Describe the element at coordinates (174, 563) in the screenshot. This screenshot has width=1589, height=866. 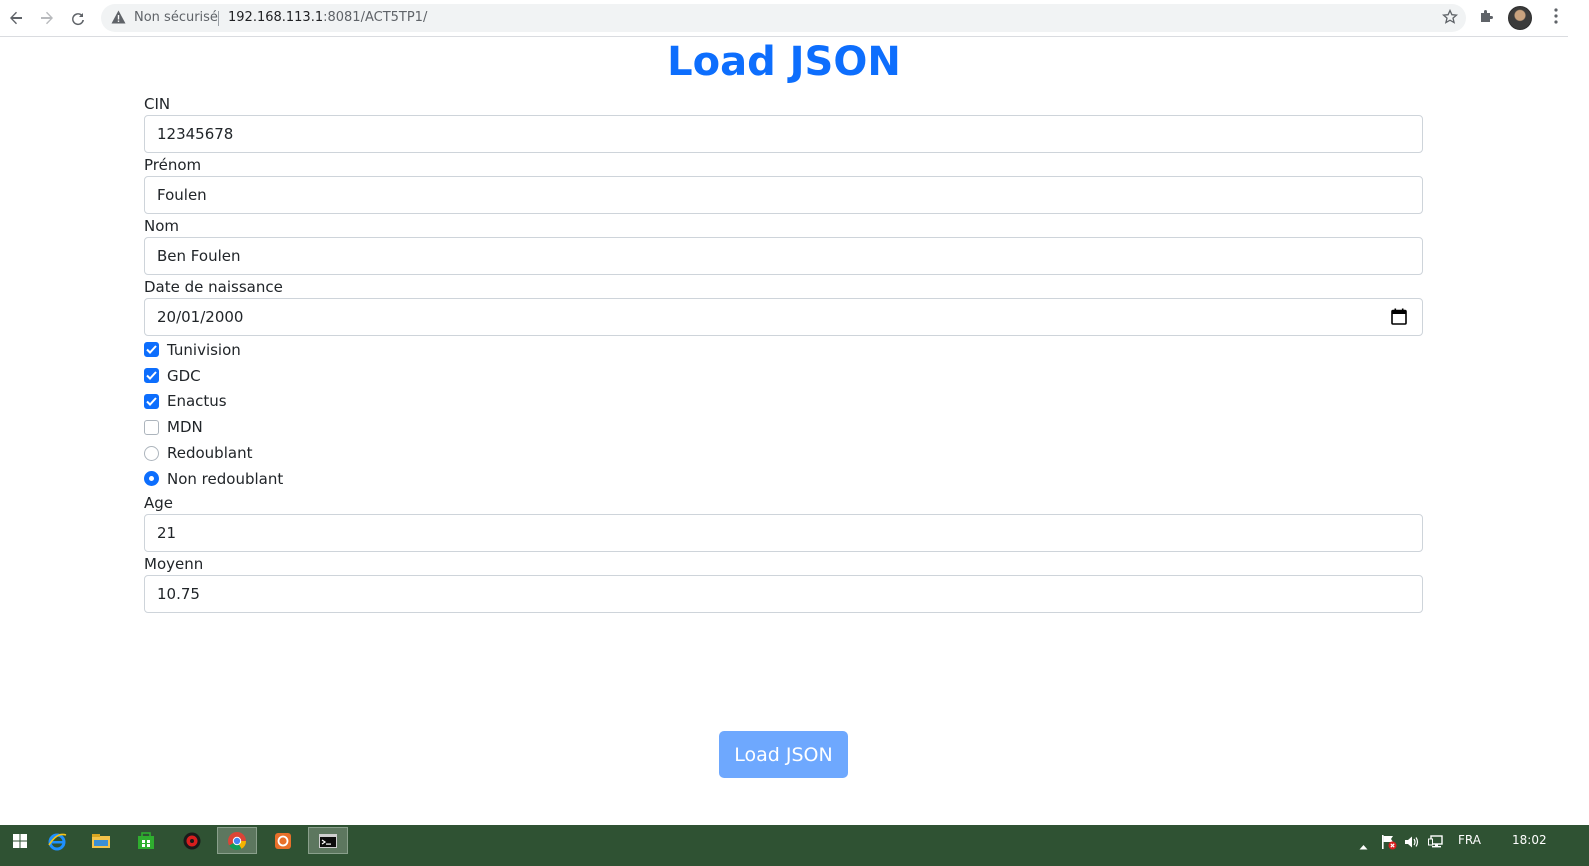
I see `moyenne-label: Moyenn` at that location.